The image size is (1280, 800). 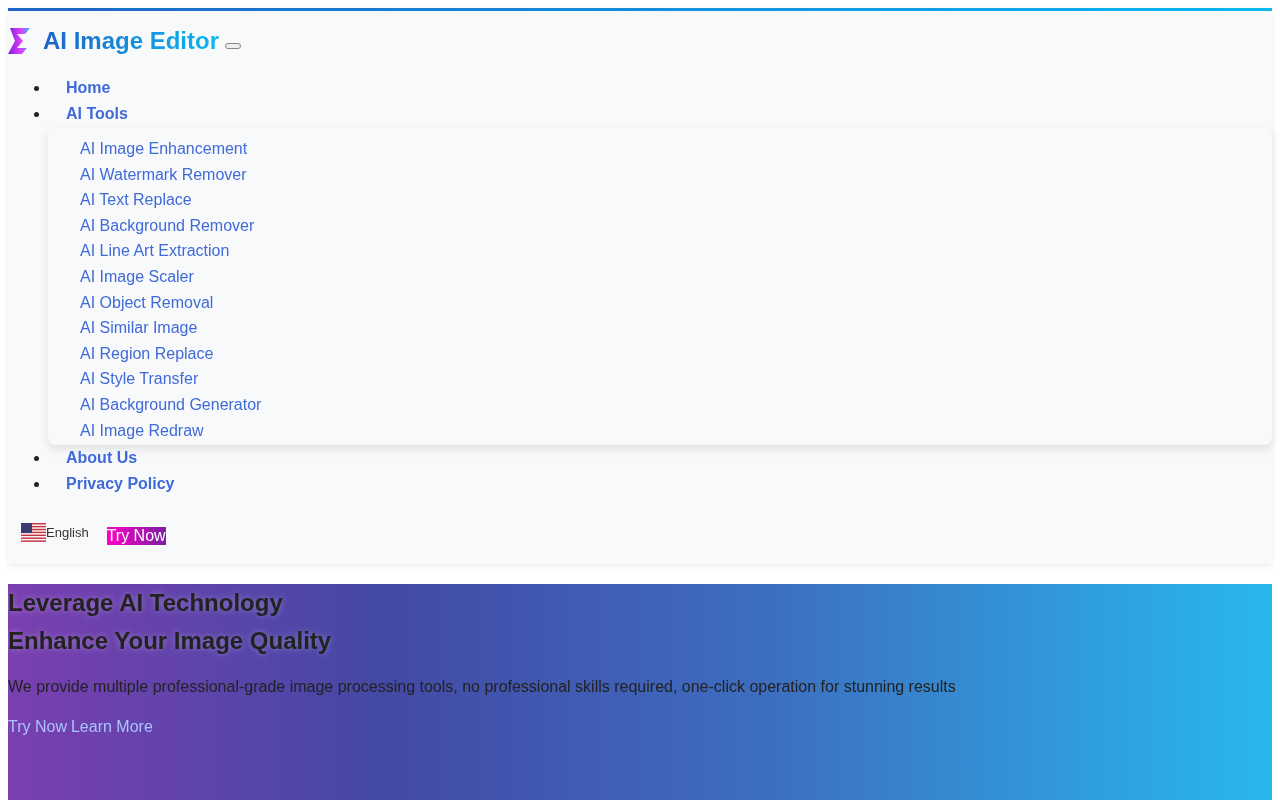 What do you see at coordinates (55, 532) in the screenshot?
I see `language-selector: English` at bounding box center [55, 532].